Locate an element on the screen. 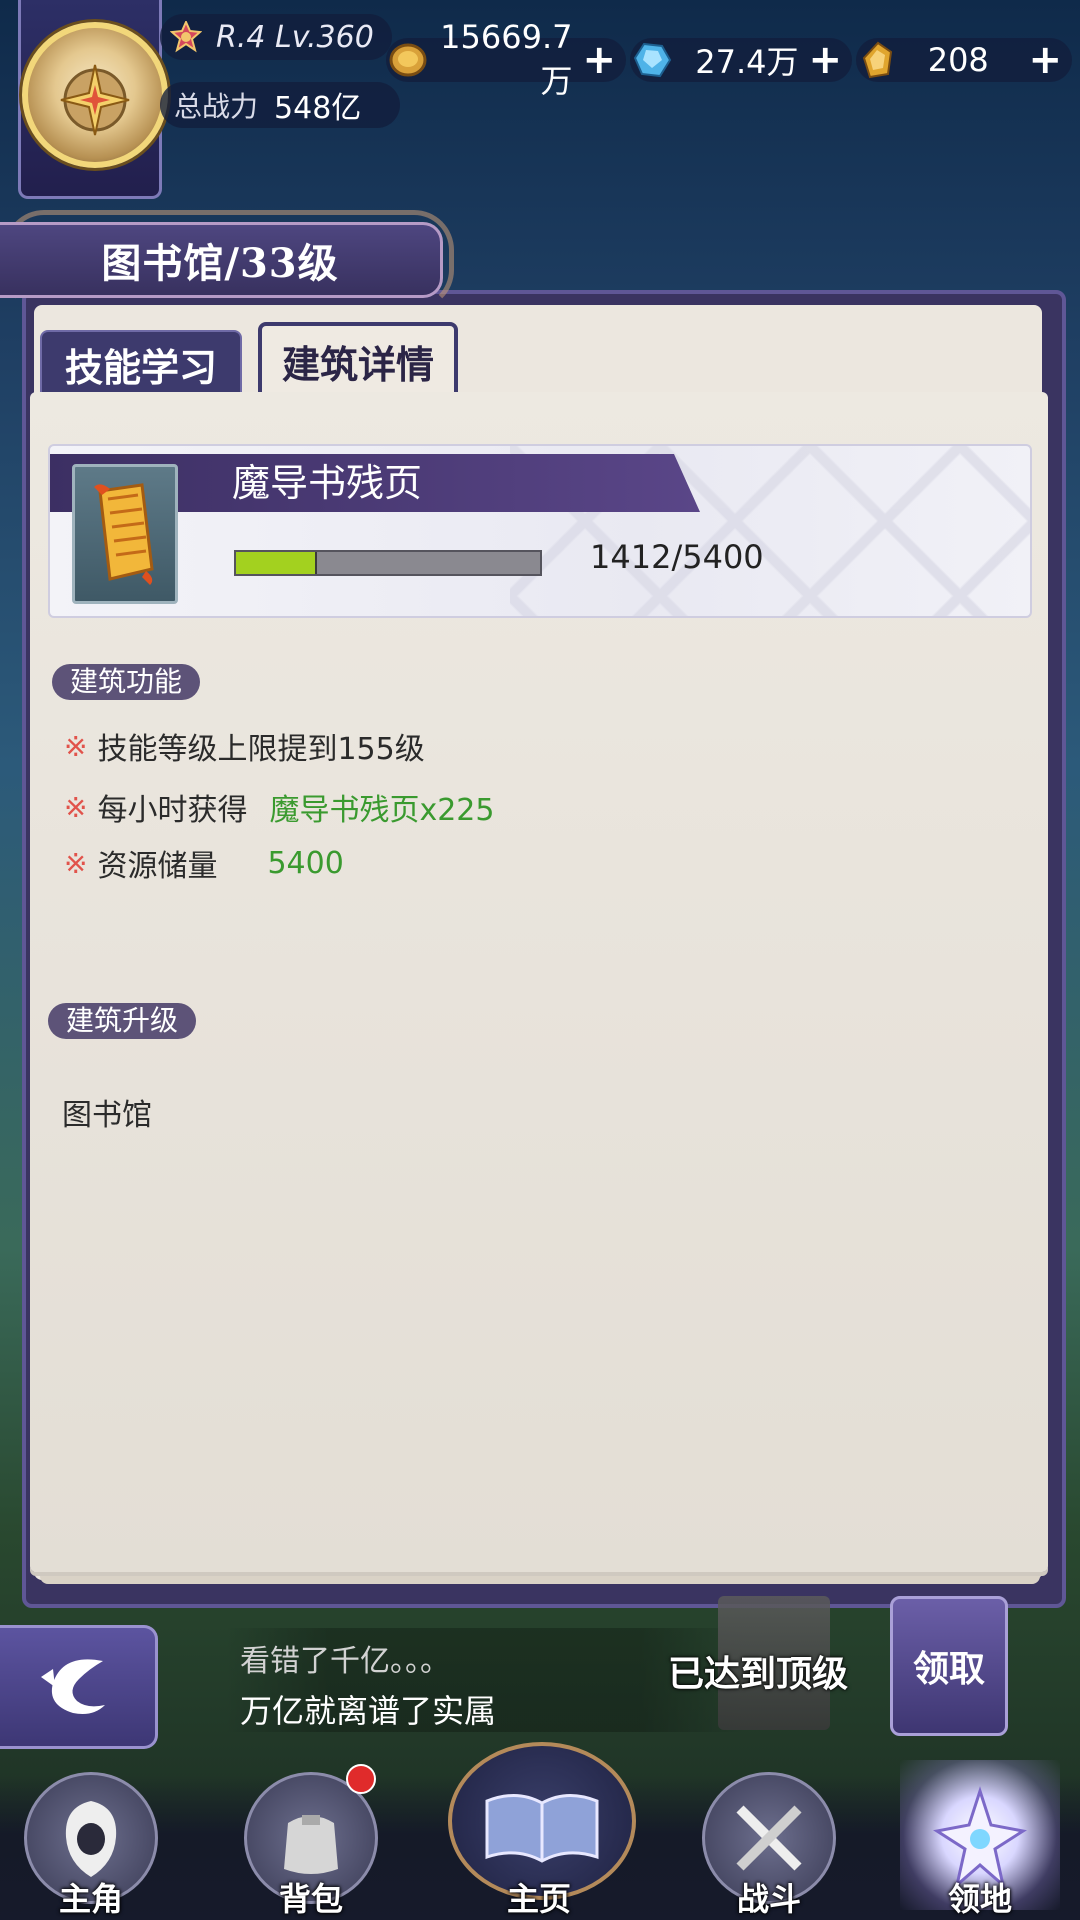 This screenshot has height=1920, width=1080. add-crystal-button: + is located at coordinates (825, 60).